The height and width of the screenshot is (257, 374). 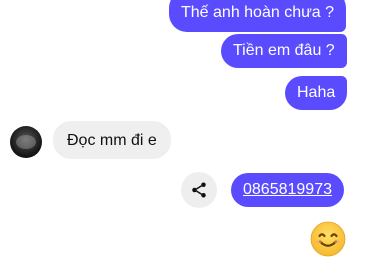 I want to click on smiling-face-icon, so click(x=328, y=239).